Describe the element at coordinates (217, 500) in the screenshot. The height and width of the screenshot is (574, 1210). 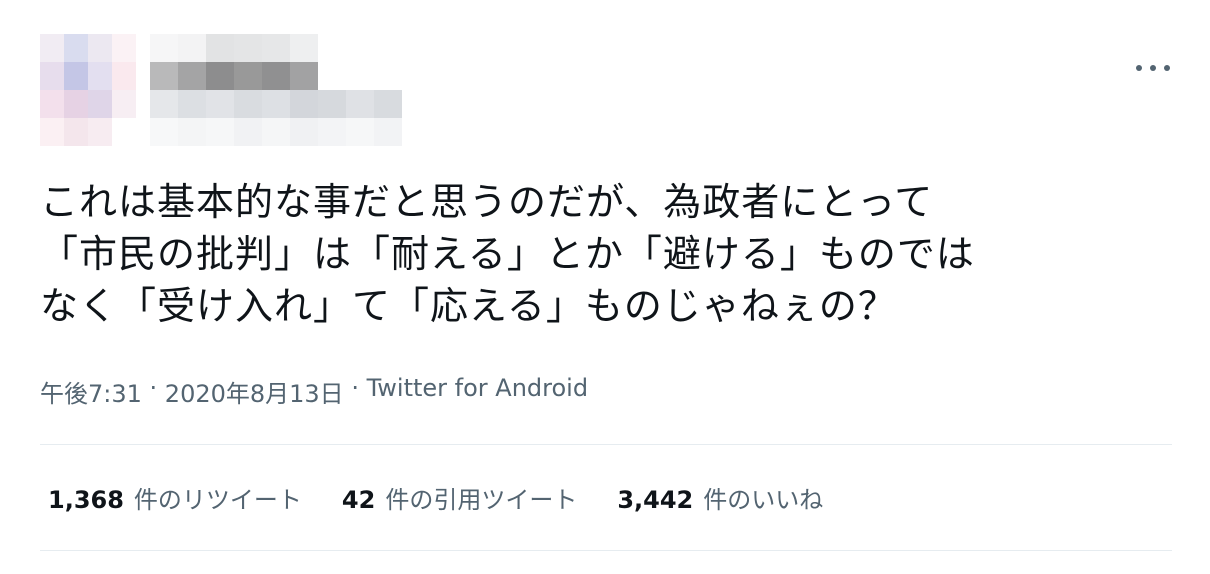
I see `retweets-label: 件のリツイート` at that location.